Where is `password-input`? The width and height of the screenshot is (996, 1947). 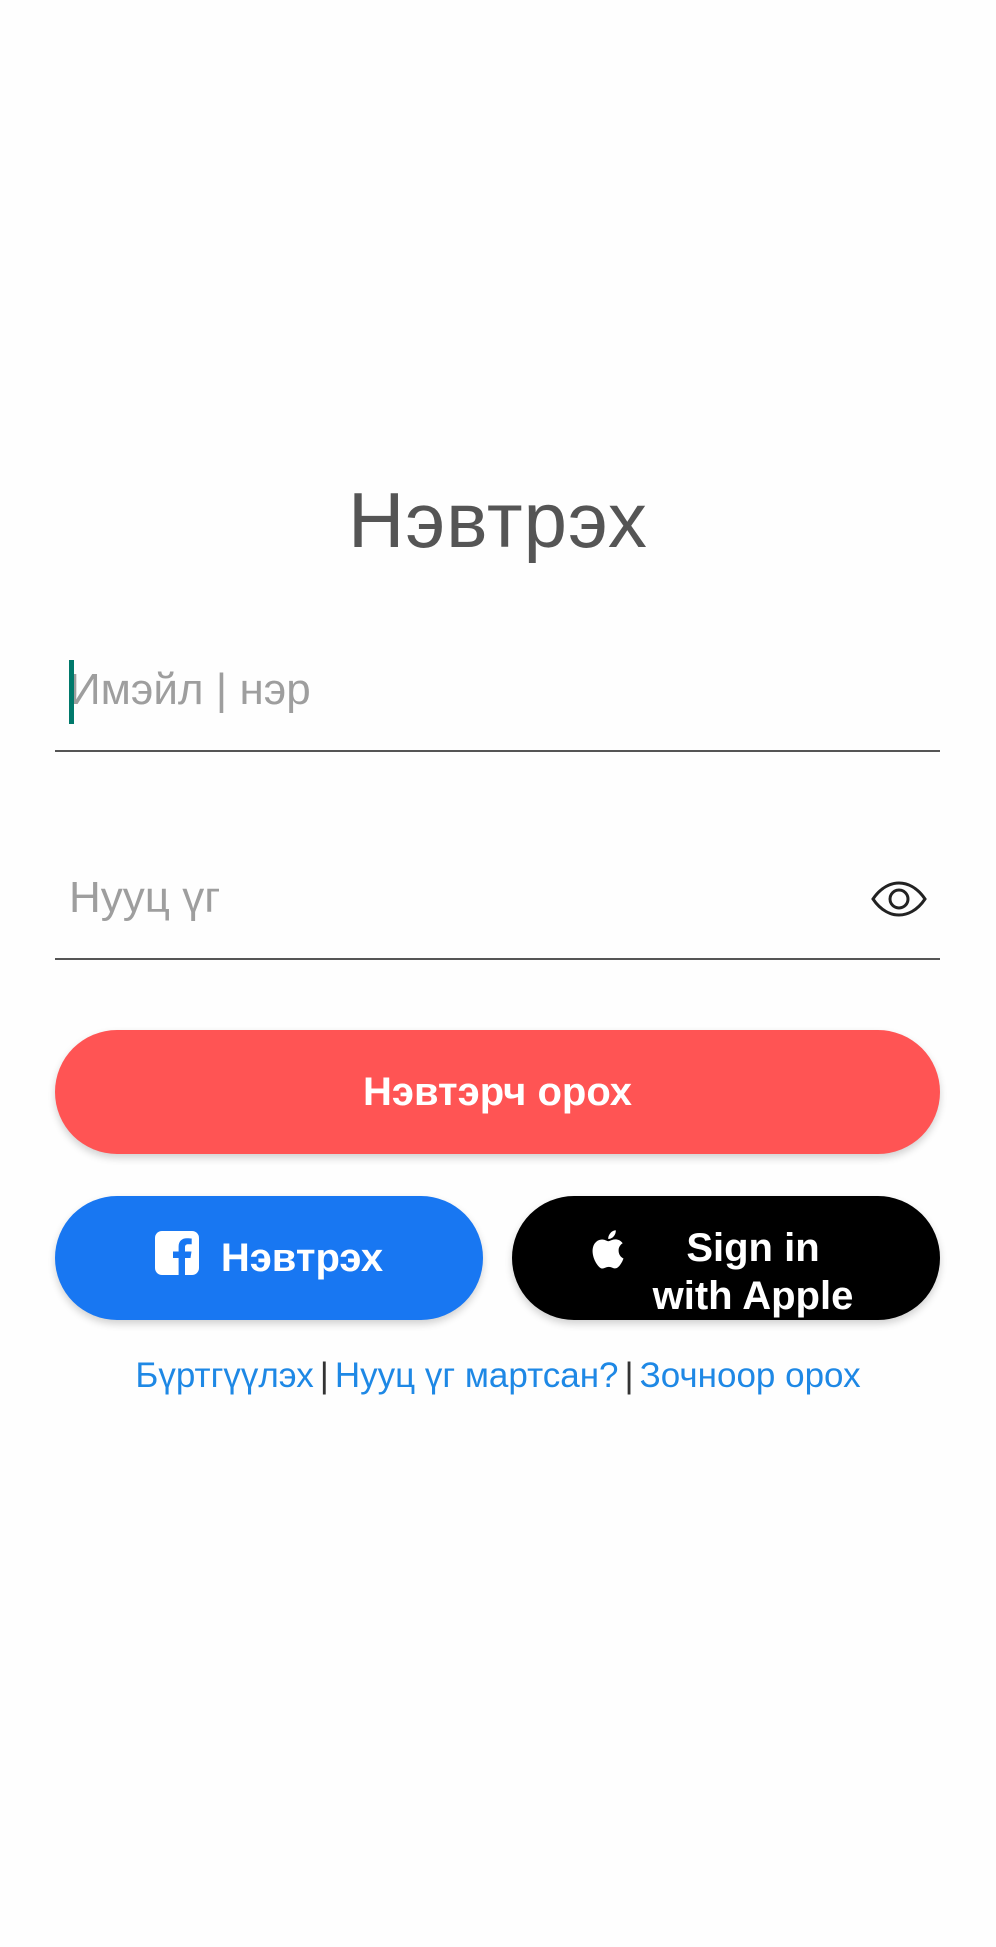 password-input is located at coordinates (469, 898).